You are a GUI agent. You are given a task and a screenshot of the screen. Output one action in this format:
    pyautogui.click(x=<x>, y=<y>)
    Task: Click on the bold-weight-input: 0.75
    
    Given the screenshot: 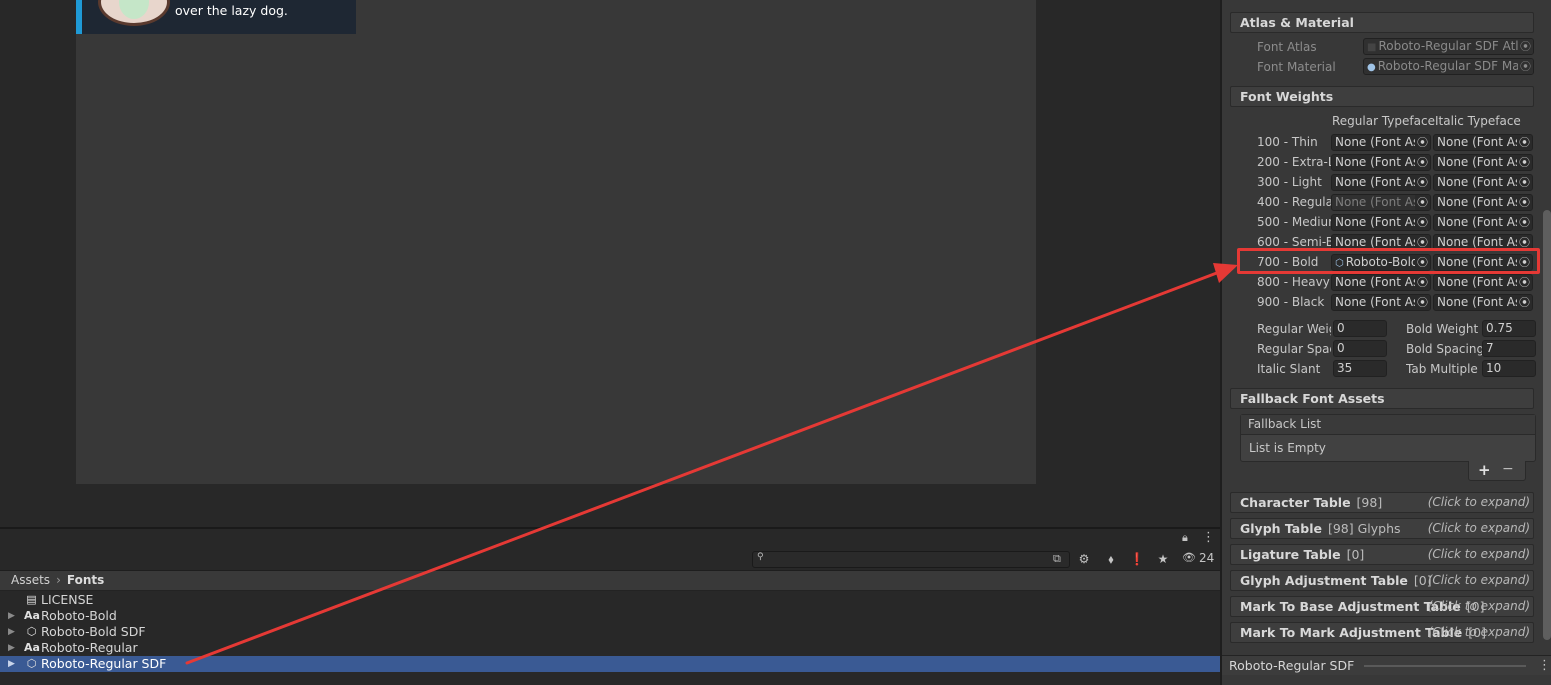 What is the action you would take?
    pyautogui.click(x=1509, y=328)
    